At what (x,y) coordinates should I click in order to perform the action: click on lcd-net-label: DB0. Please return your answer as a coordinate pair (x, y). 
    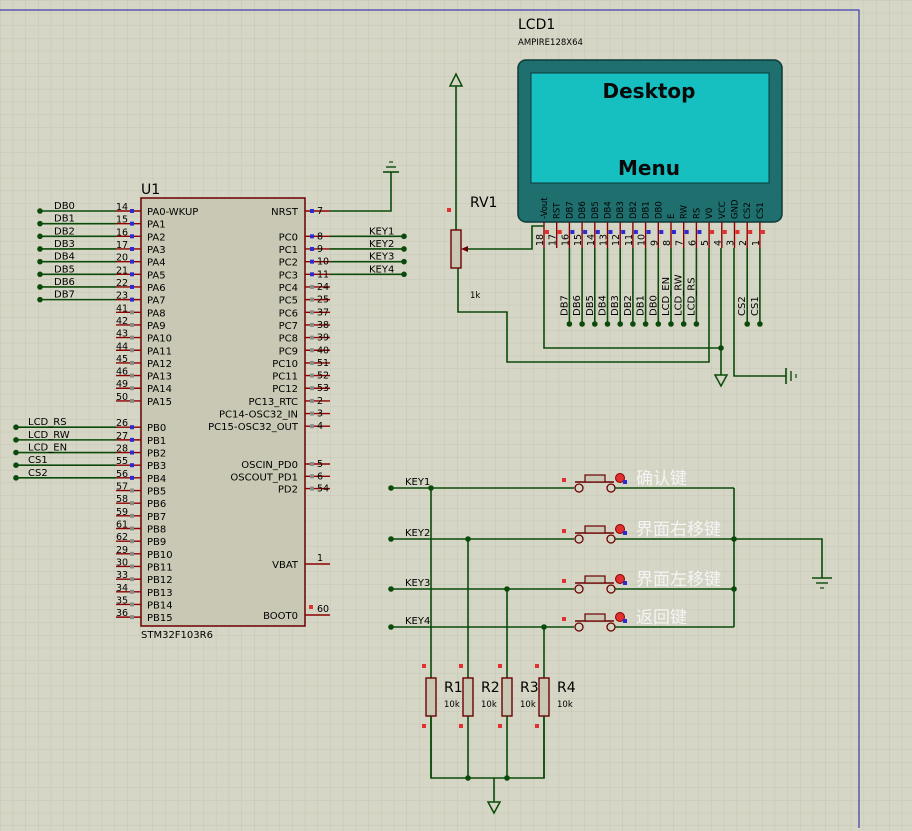
    Looking at the image, I should click on (653, 305).